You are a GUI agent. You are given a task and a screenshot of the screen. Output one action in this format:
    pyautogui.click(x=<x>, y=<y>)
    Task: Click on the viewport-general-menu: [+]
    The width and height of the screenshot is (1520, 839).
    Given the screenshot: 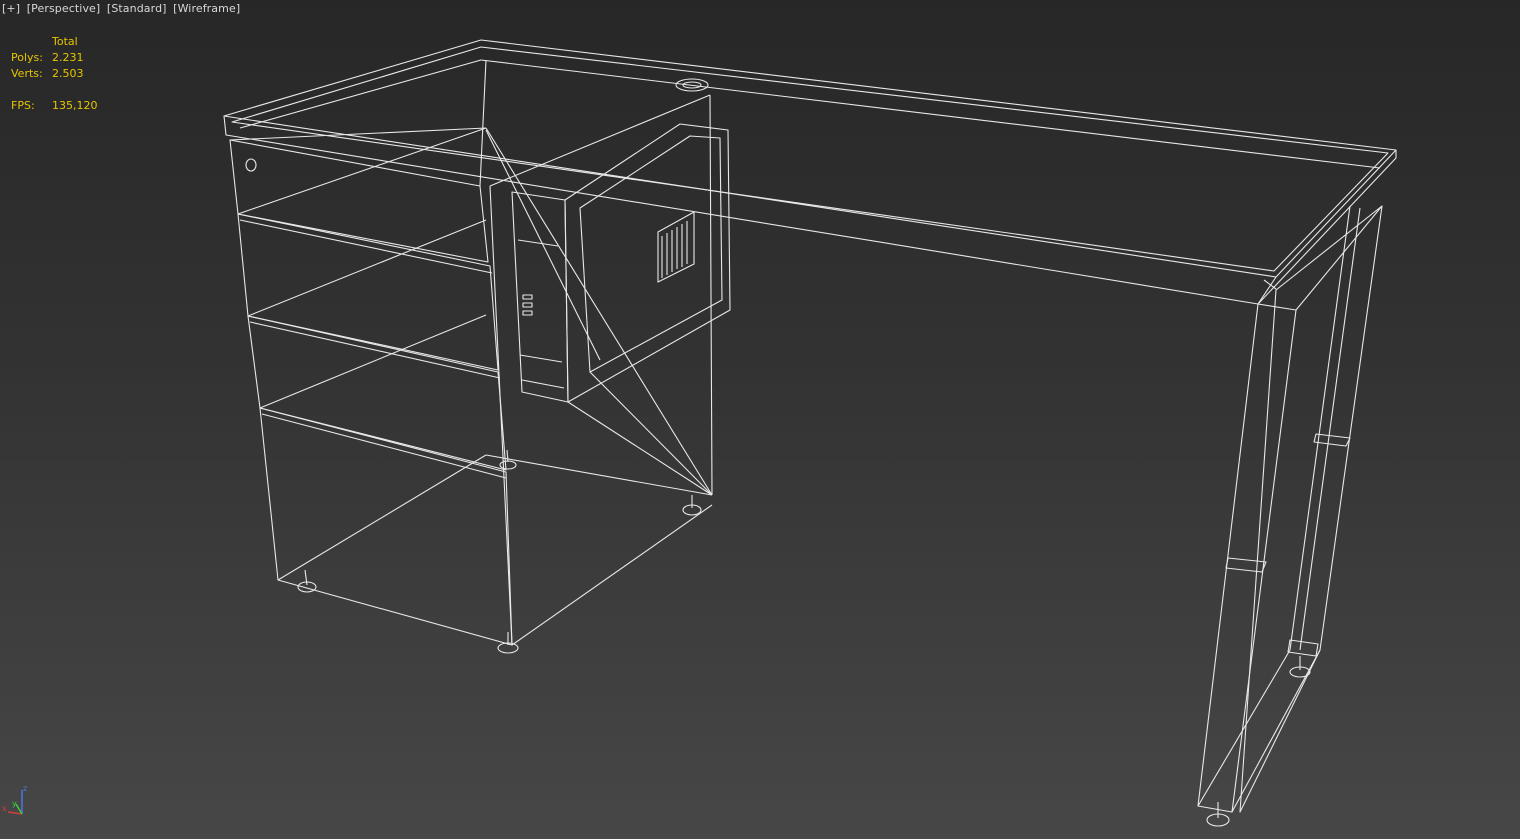 What is the action you would take?
    pyautogui.click(x=11, y=8)
    